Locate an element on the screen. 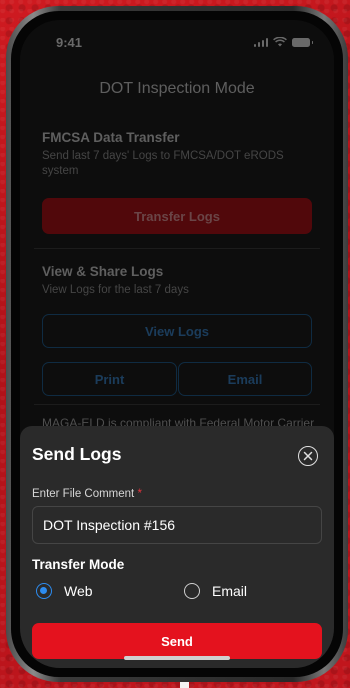 This screenshot has height=688, width=350. web-option: Web is located at coordinates (64, 591).